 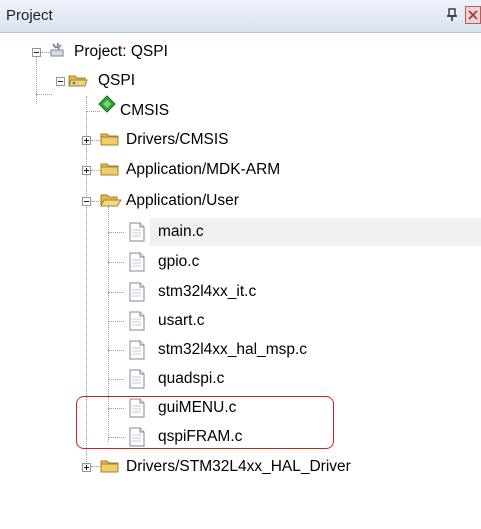 What do you see at coordinates (315, 321) in the screenshot?
I see `file-item-usart-c: usart.c` at bounding box center [315, 321].